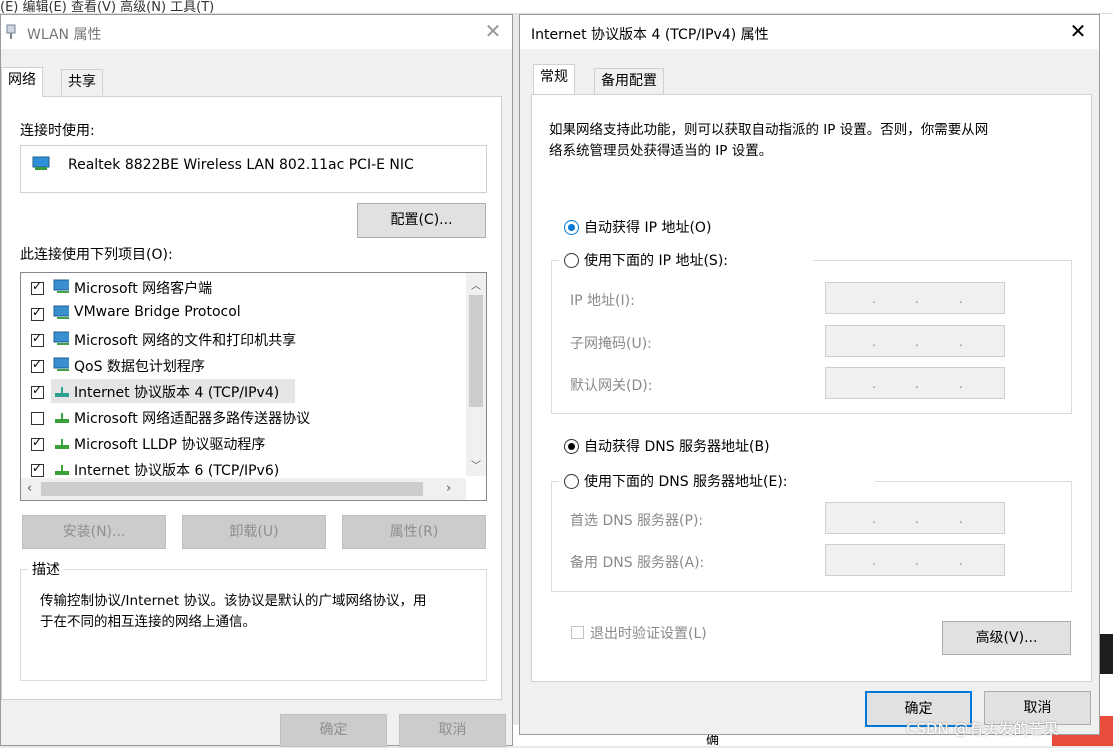 The image size is (1113, 748). What do you see at coordinates (602, 301) in the screenshot?
I see `ip-address-label: IP 地址(I):` at bounding box center [602, 301].